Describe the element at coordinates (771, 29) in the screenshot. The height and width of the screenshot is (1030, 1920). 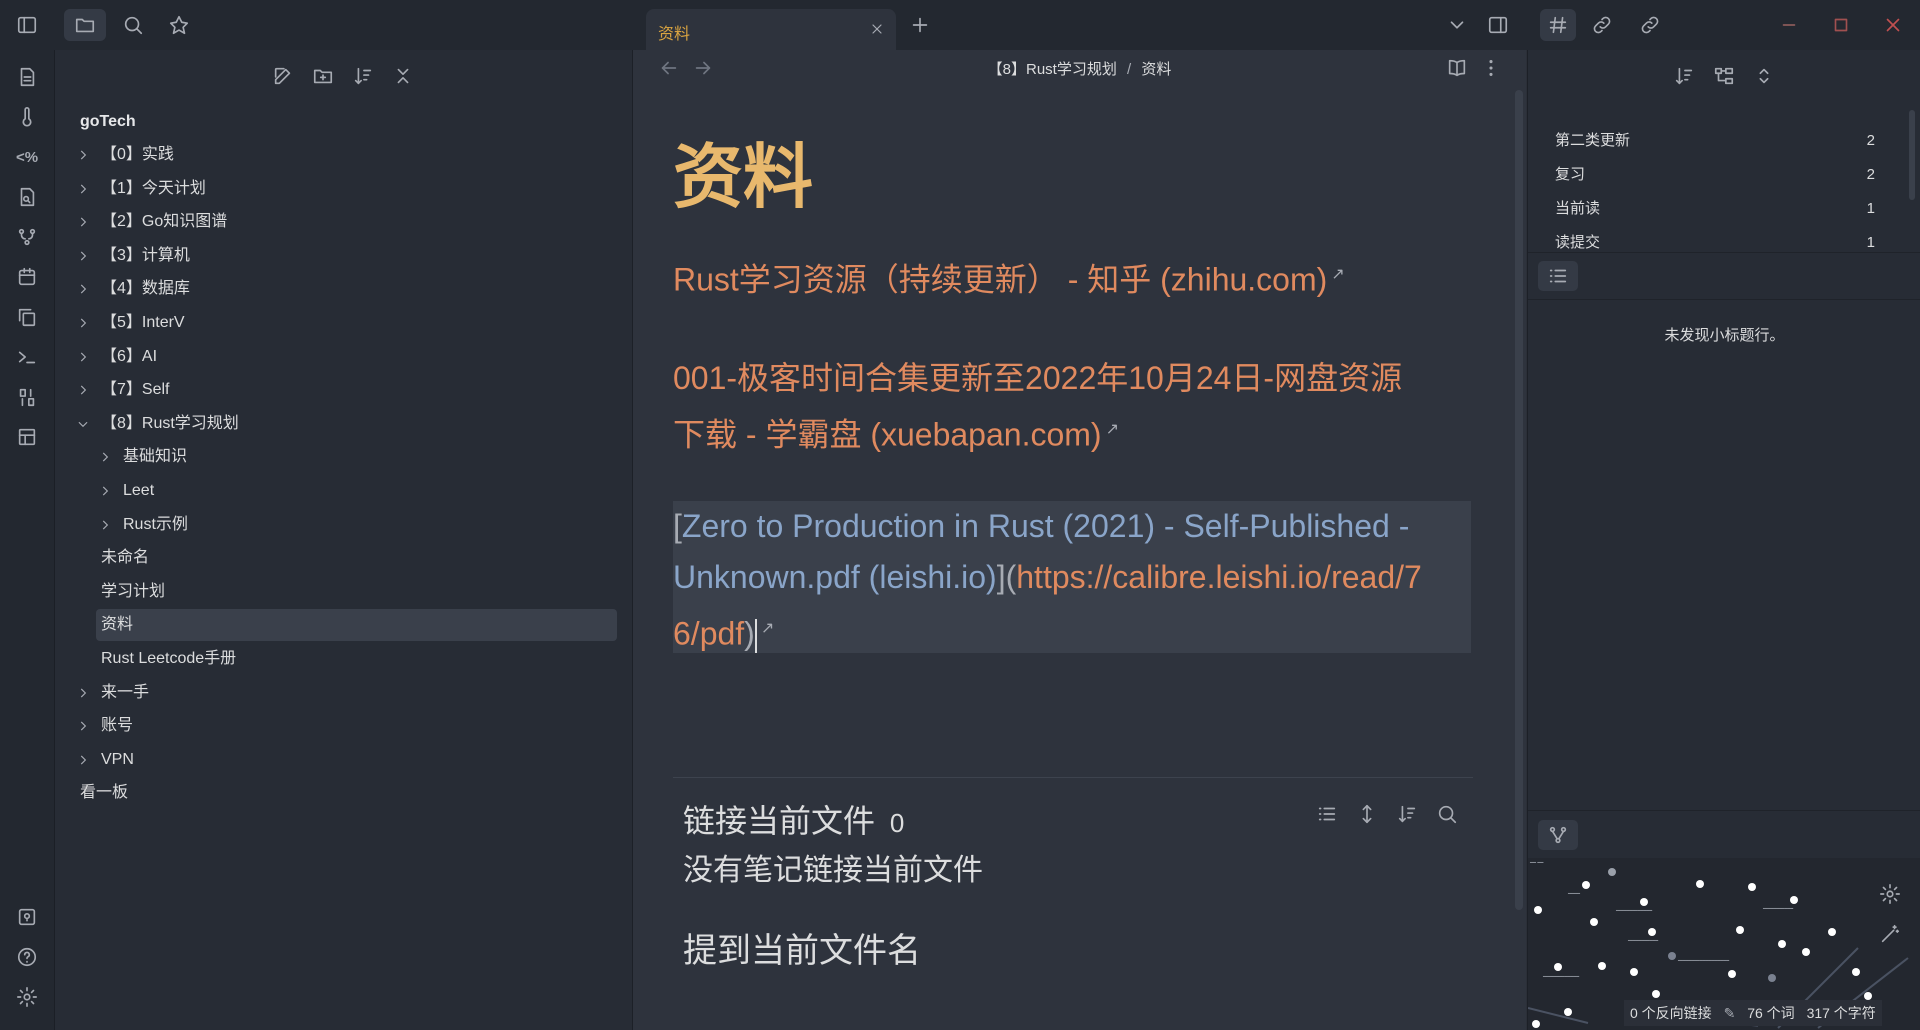
I see `tab-active: 资料` at that location.